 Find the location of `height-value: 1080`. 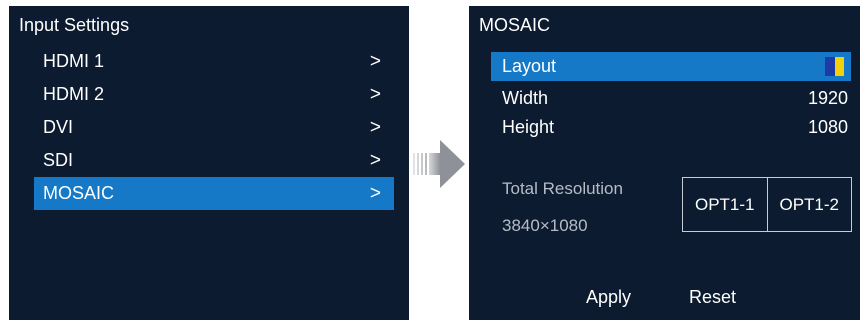

height-value: 1080 is located at coordinates (827, 127).